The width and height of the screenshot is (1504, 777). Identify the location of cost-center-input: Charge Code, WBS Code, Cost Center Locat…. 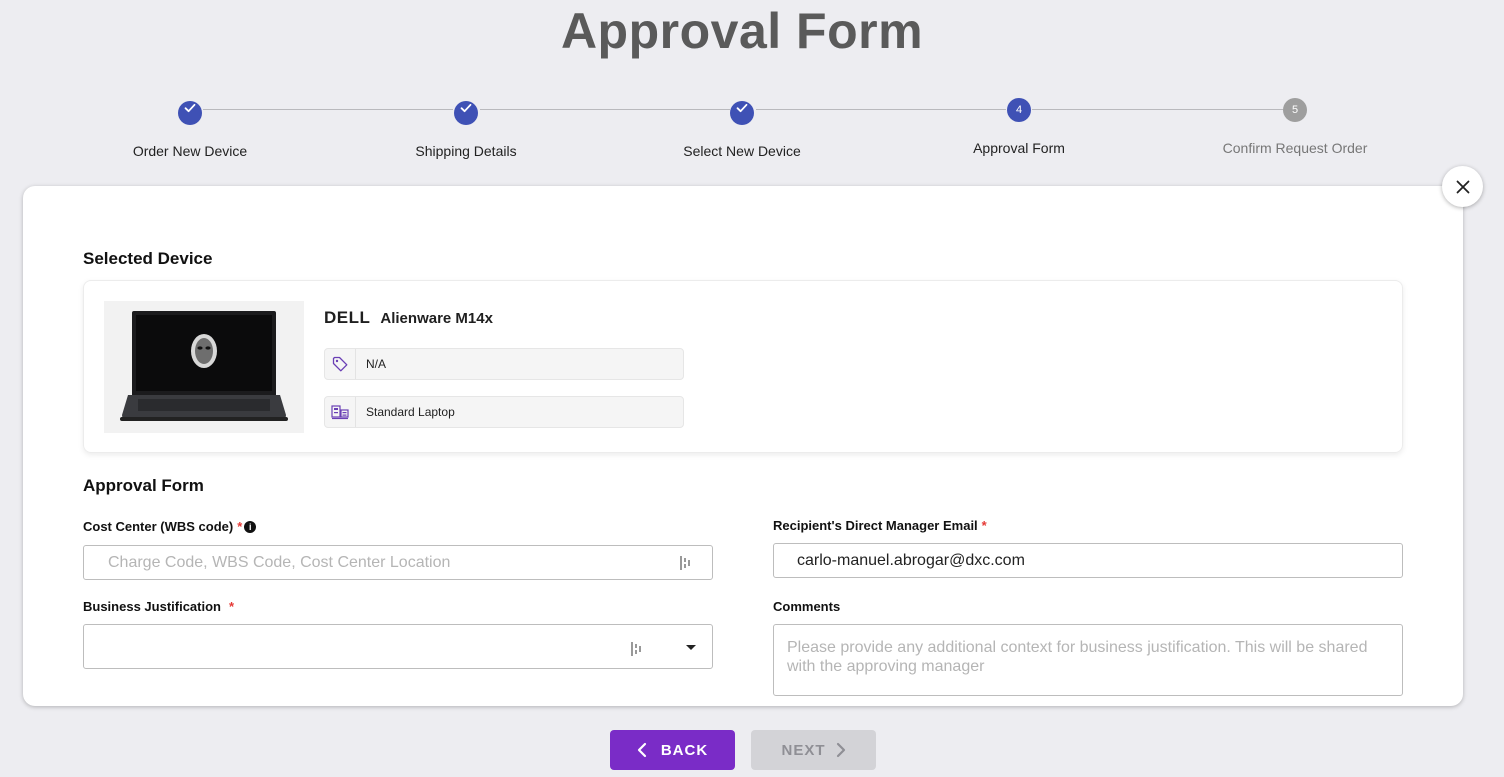
(398, 562).